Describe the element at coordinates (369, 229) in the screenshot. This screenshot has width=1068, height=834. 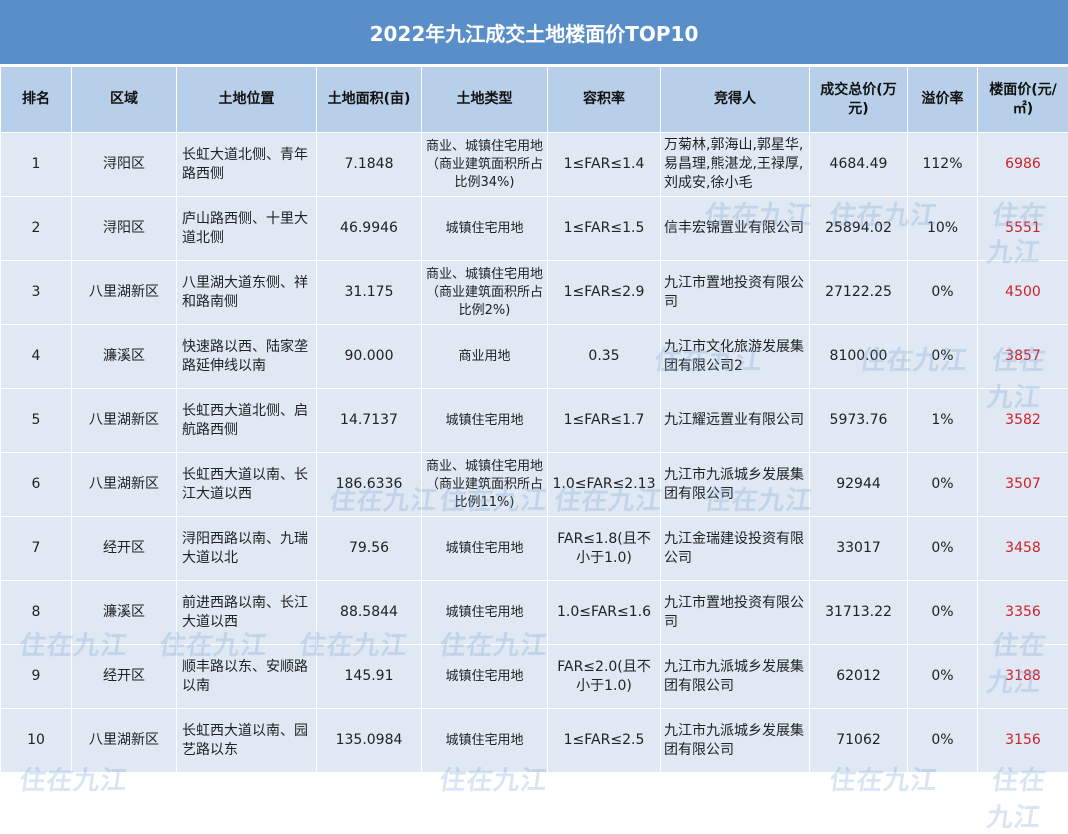
I see `cell-area: 46.9946` at that location.